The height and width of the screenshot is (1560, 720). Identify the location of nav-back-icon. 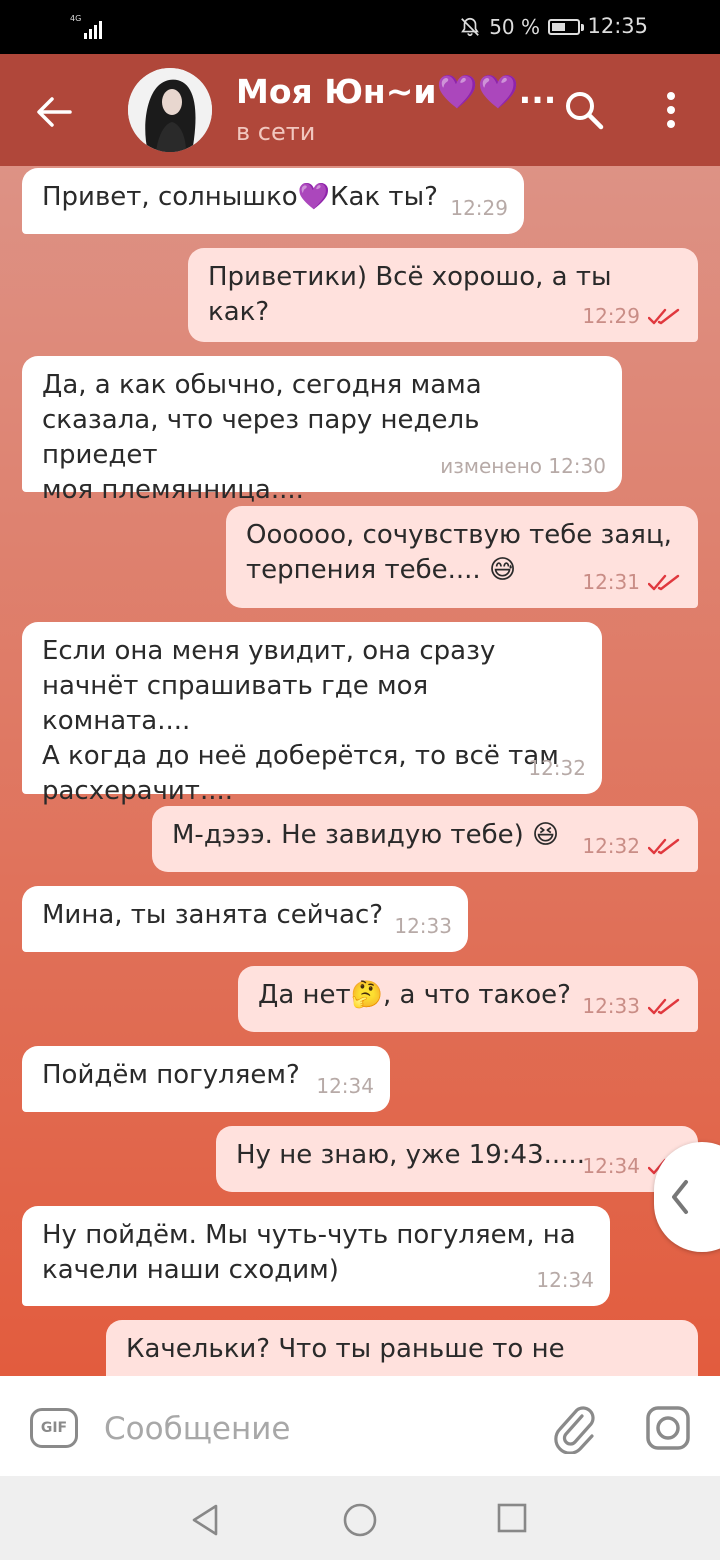
(206, 1520).